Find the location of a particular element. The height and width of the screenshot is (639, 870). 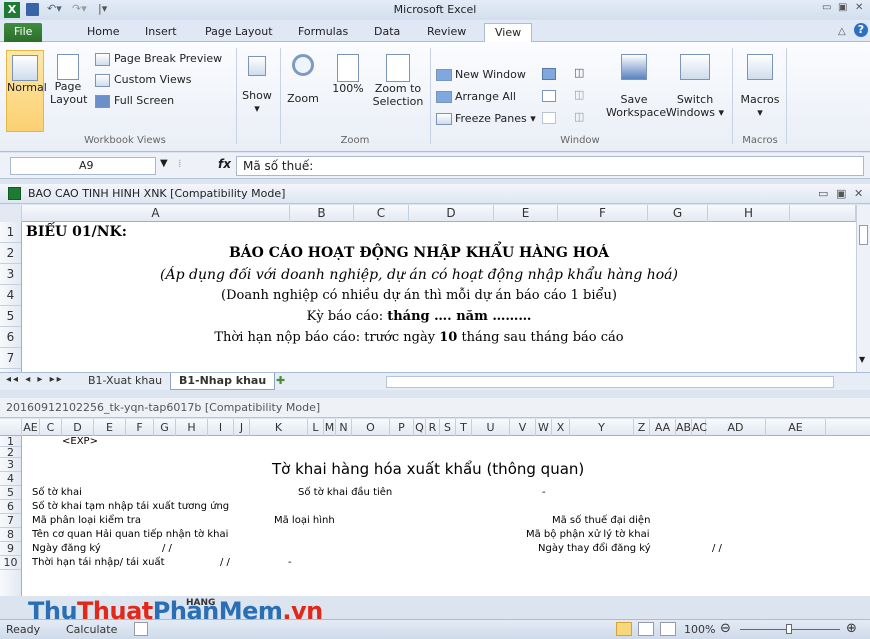

zoom-to-selection-button: Zoom to Selection is located at coordinates (398, 91).